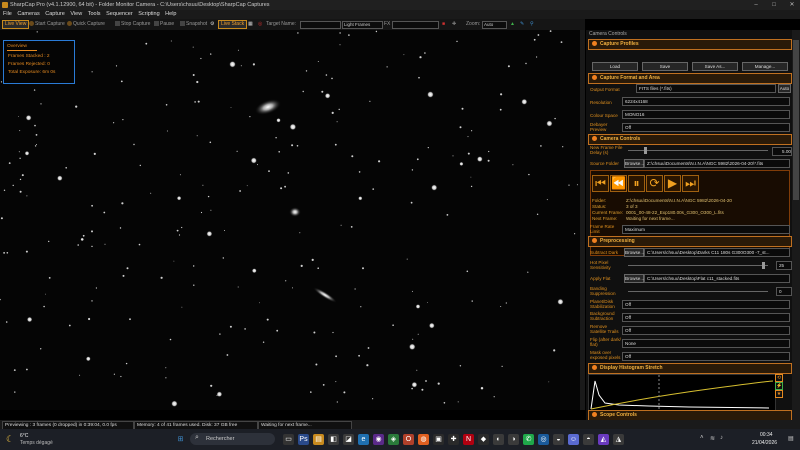 The image size is (800, 450). Describe the element at coordinates (706, 127) in the screenshot. I see `debayer-select: Off` at that location.